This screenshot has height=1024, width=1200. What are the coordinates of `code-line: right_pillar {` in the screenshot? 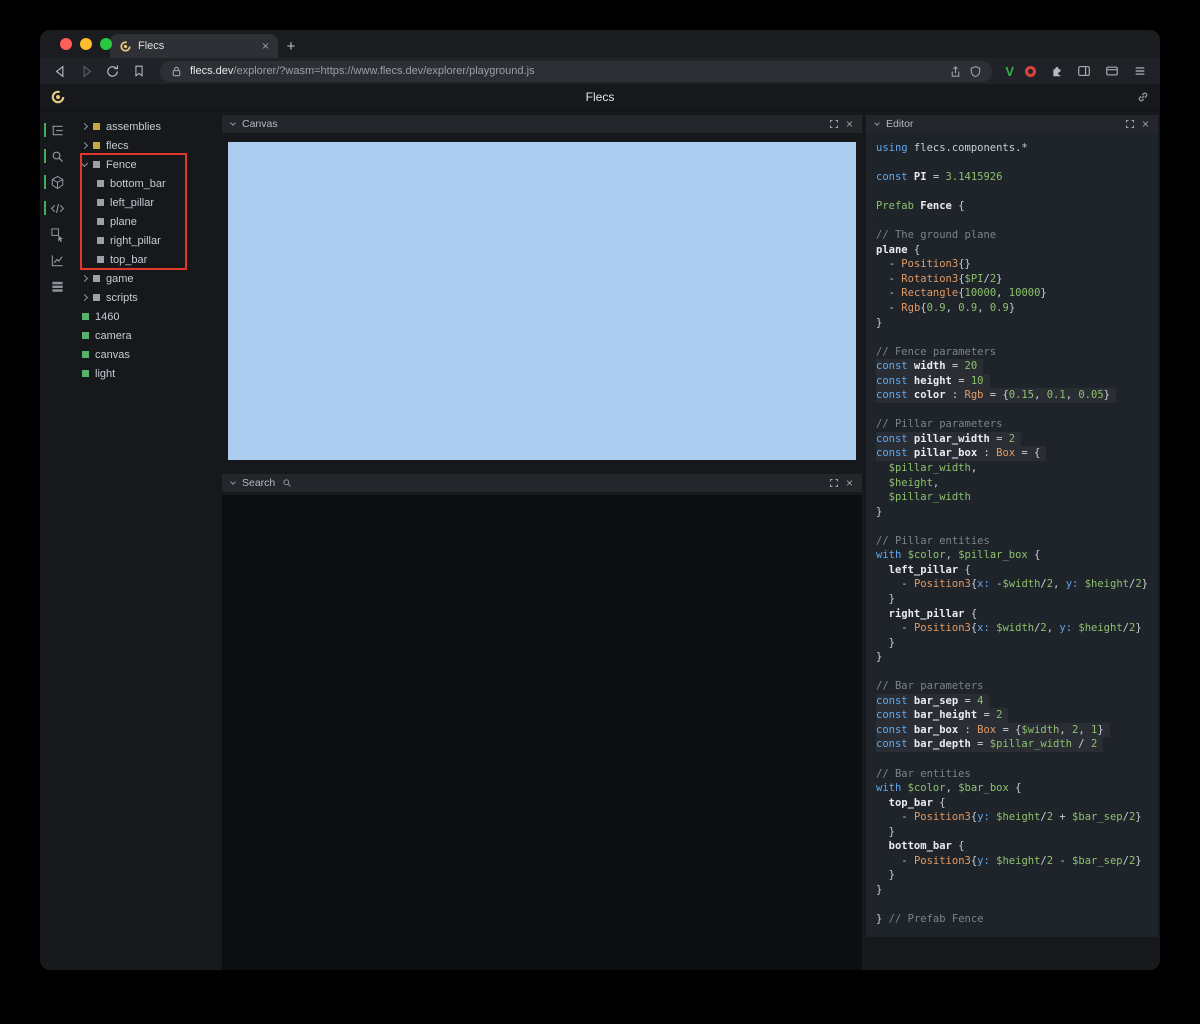 It's located at (927, 613).